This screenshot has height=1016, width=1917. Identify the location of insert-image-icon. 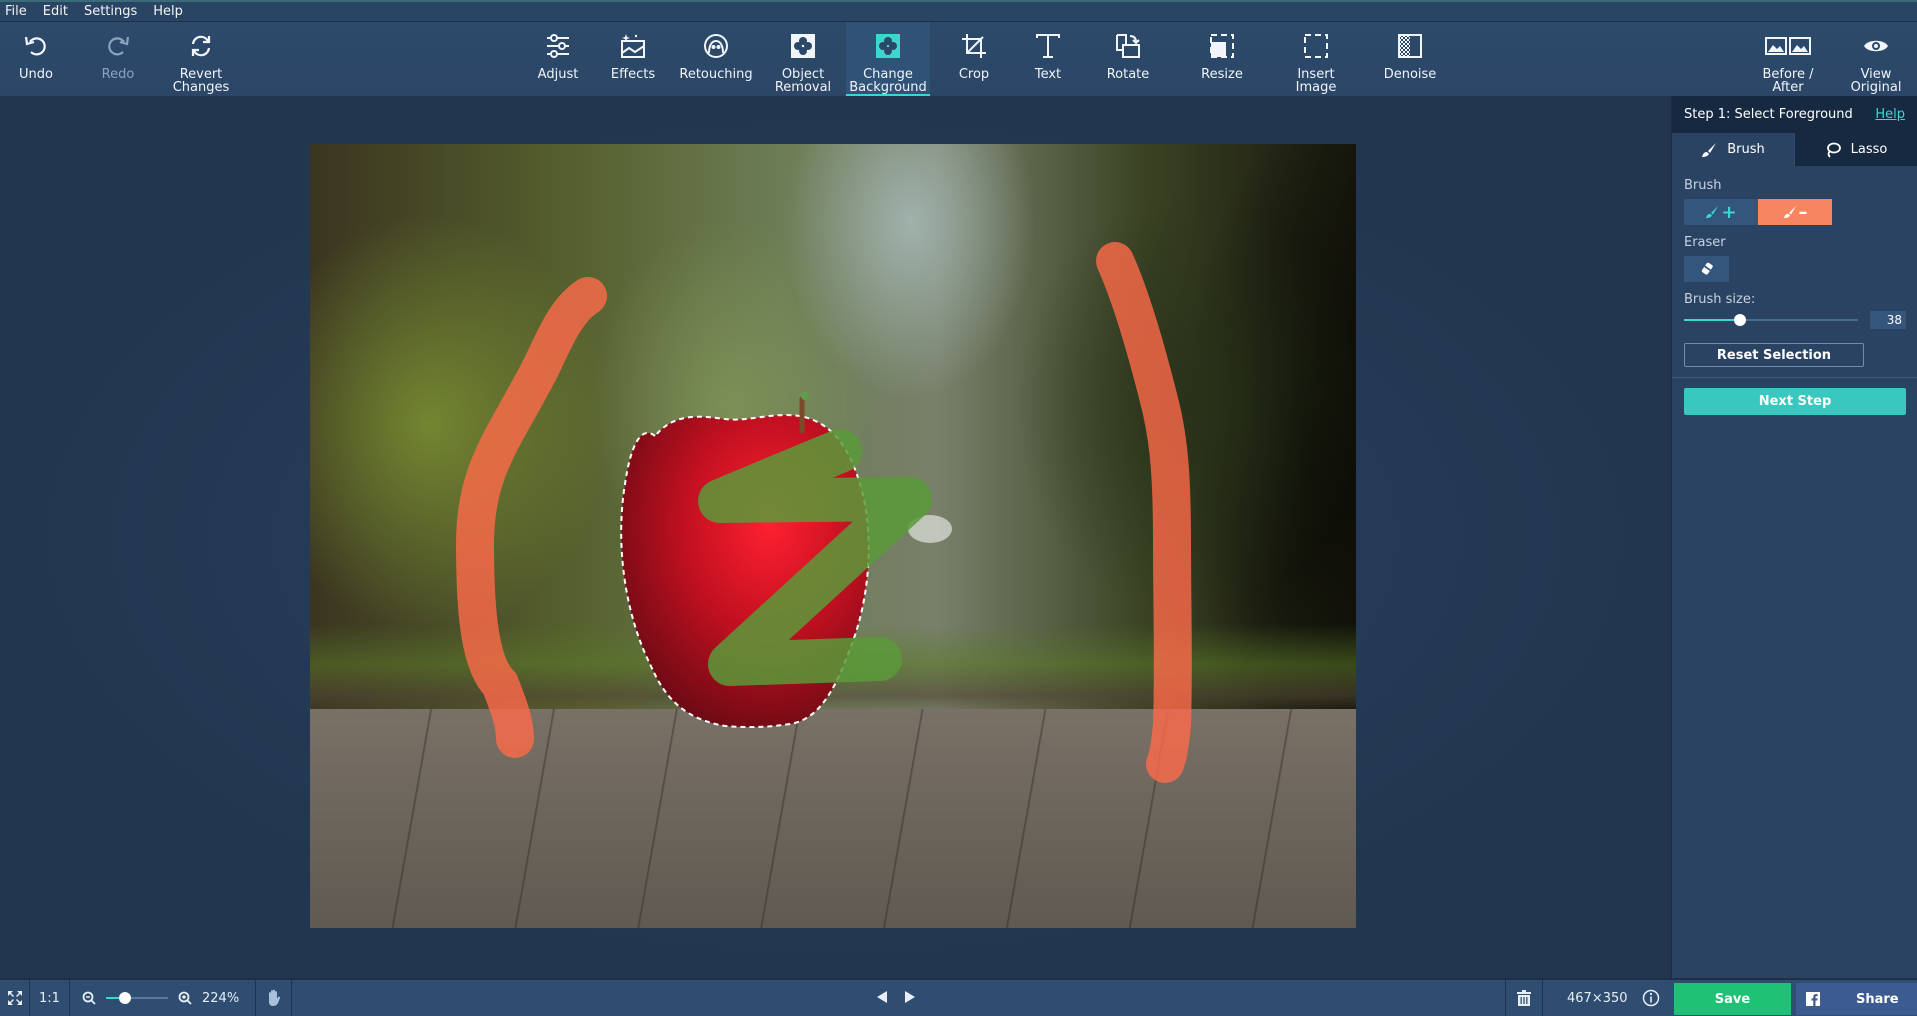
(1316, 46).